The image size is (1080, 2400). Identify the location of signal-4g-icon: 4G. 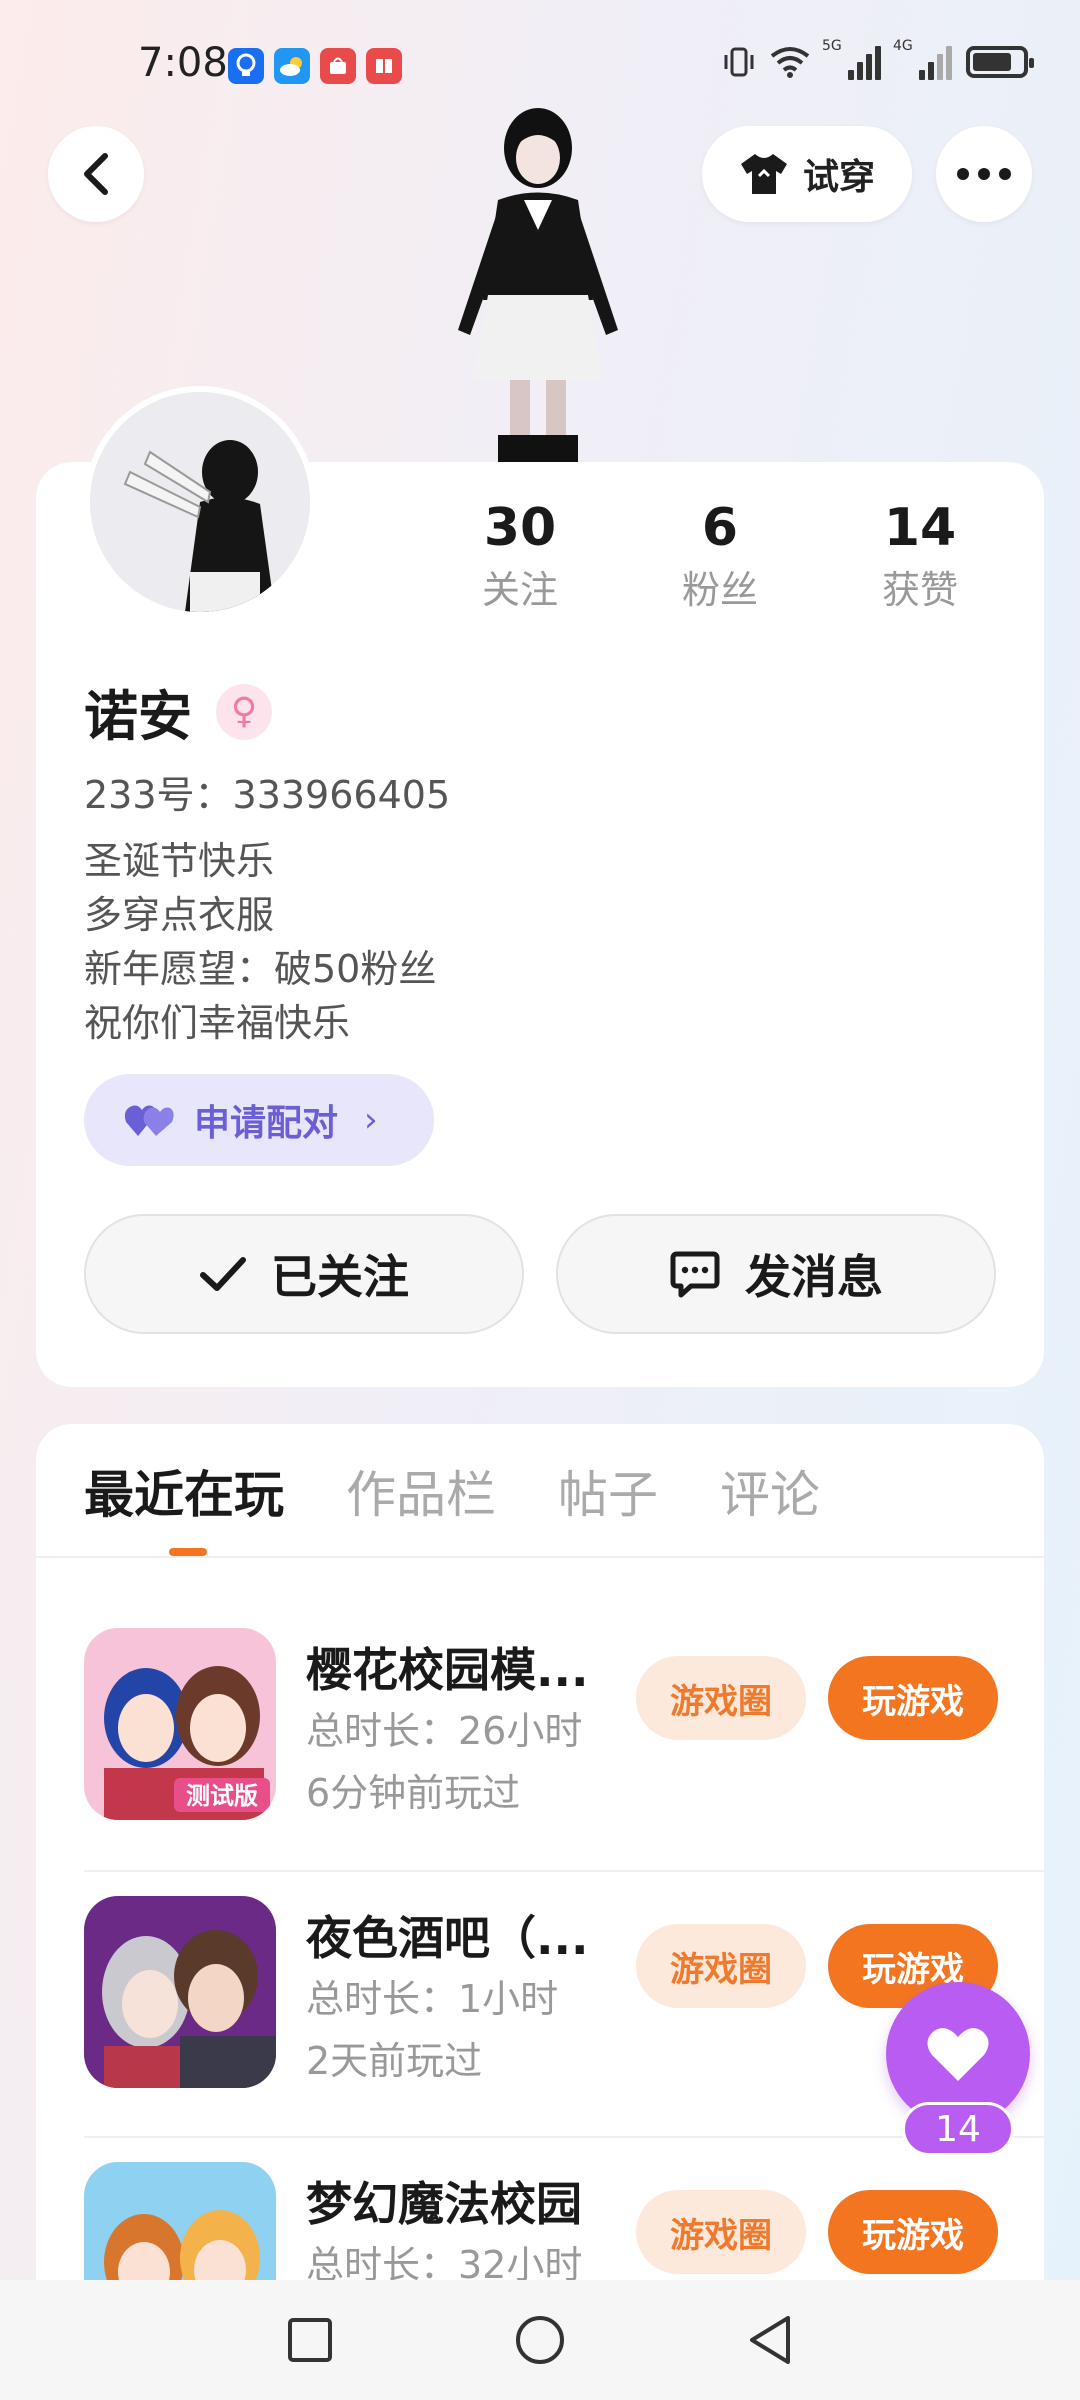
(922, 59).